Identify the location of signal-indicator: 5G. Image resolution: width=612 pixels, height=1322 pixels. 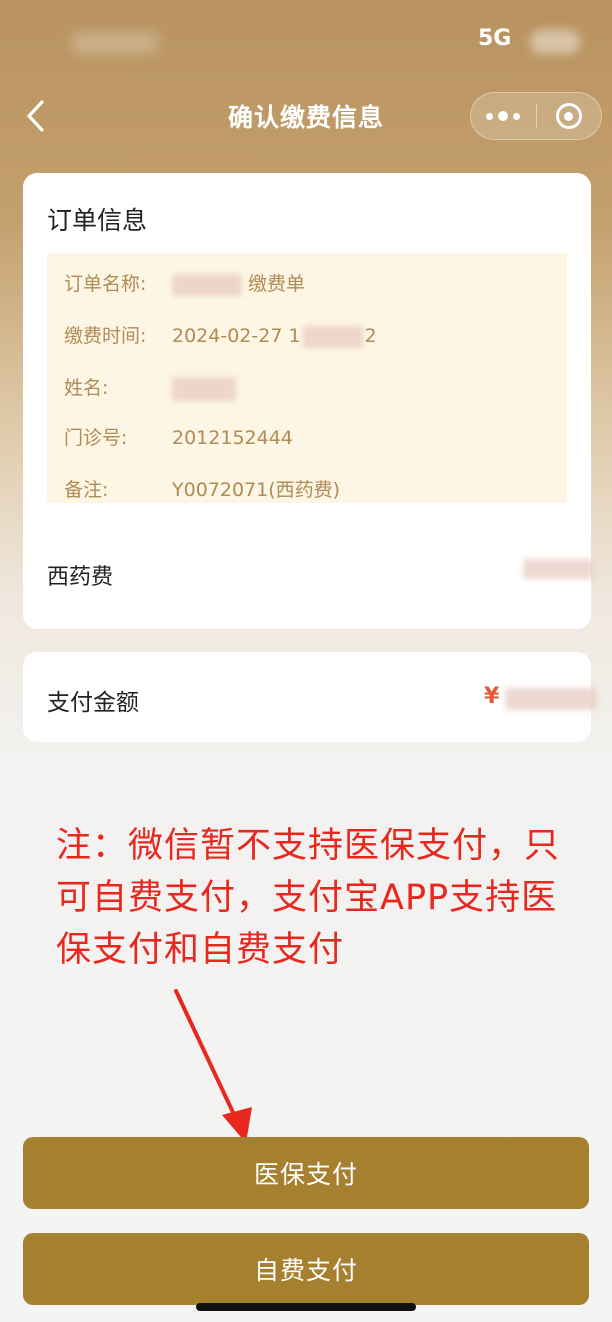
(495, 38).